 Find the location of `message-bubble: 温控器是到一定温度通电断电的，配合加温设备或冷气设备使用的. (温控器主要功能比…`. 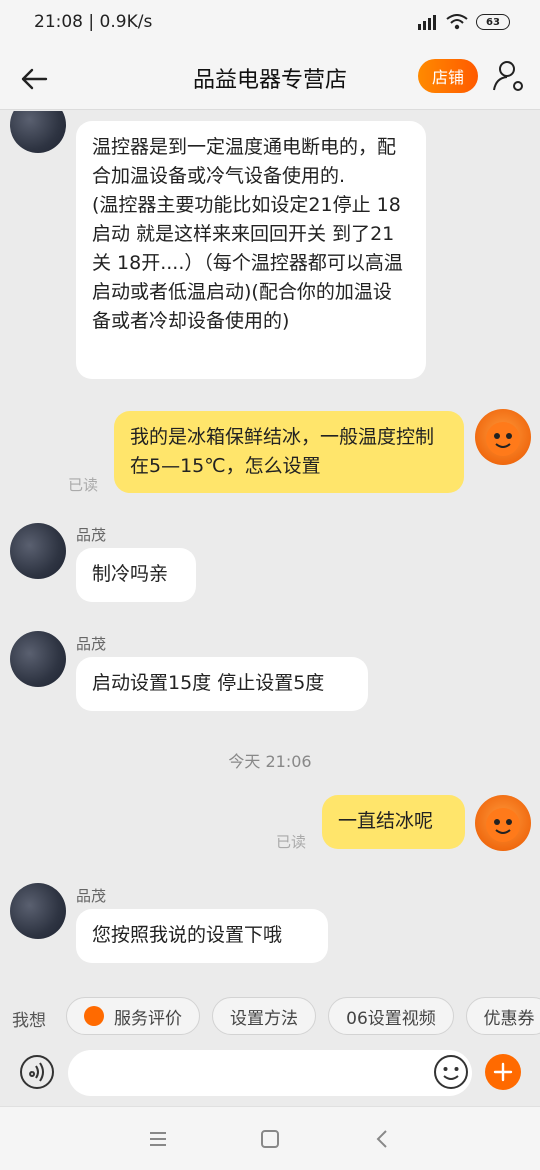

message-bubble: 温控器是到一定温度通电断电的，配合加温设备或冷气设备使用的. (温控器主要功能比… is located at coordinates (251, 250).